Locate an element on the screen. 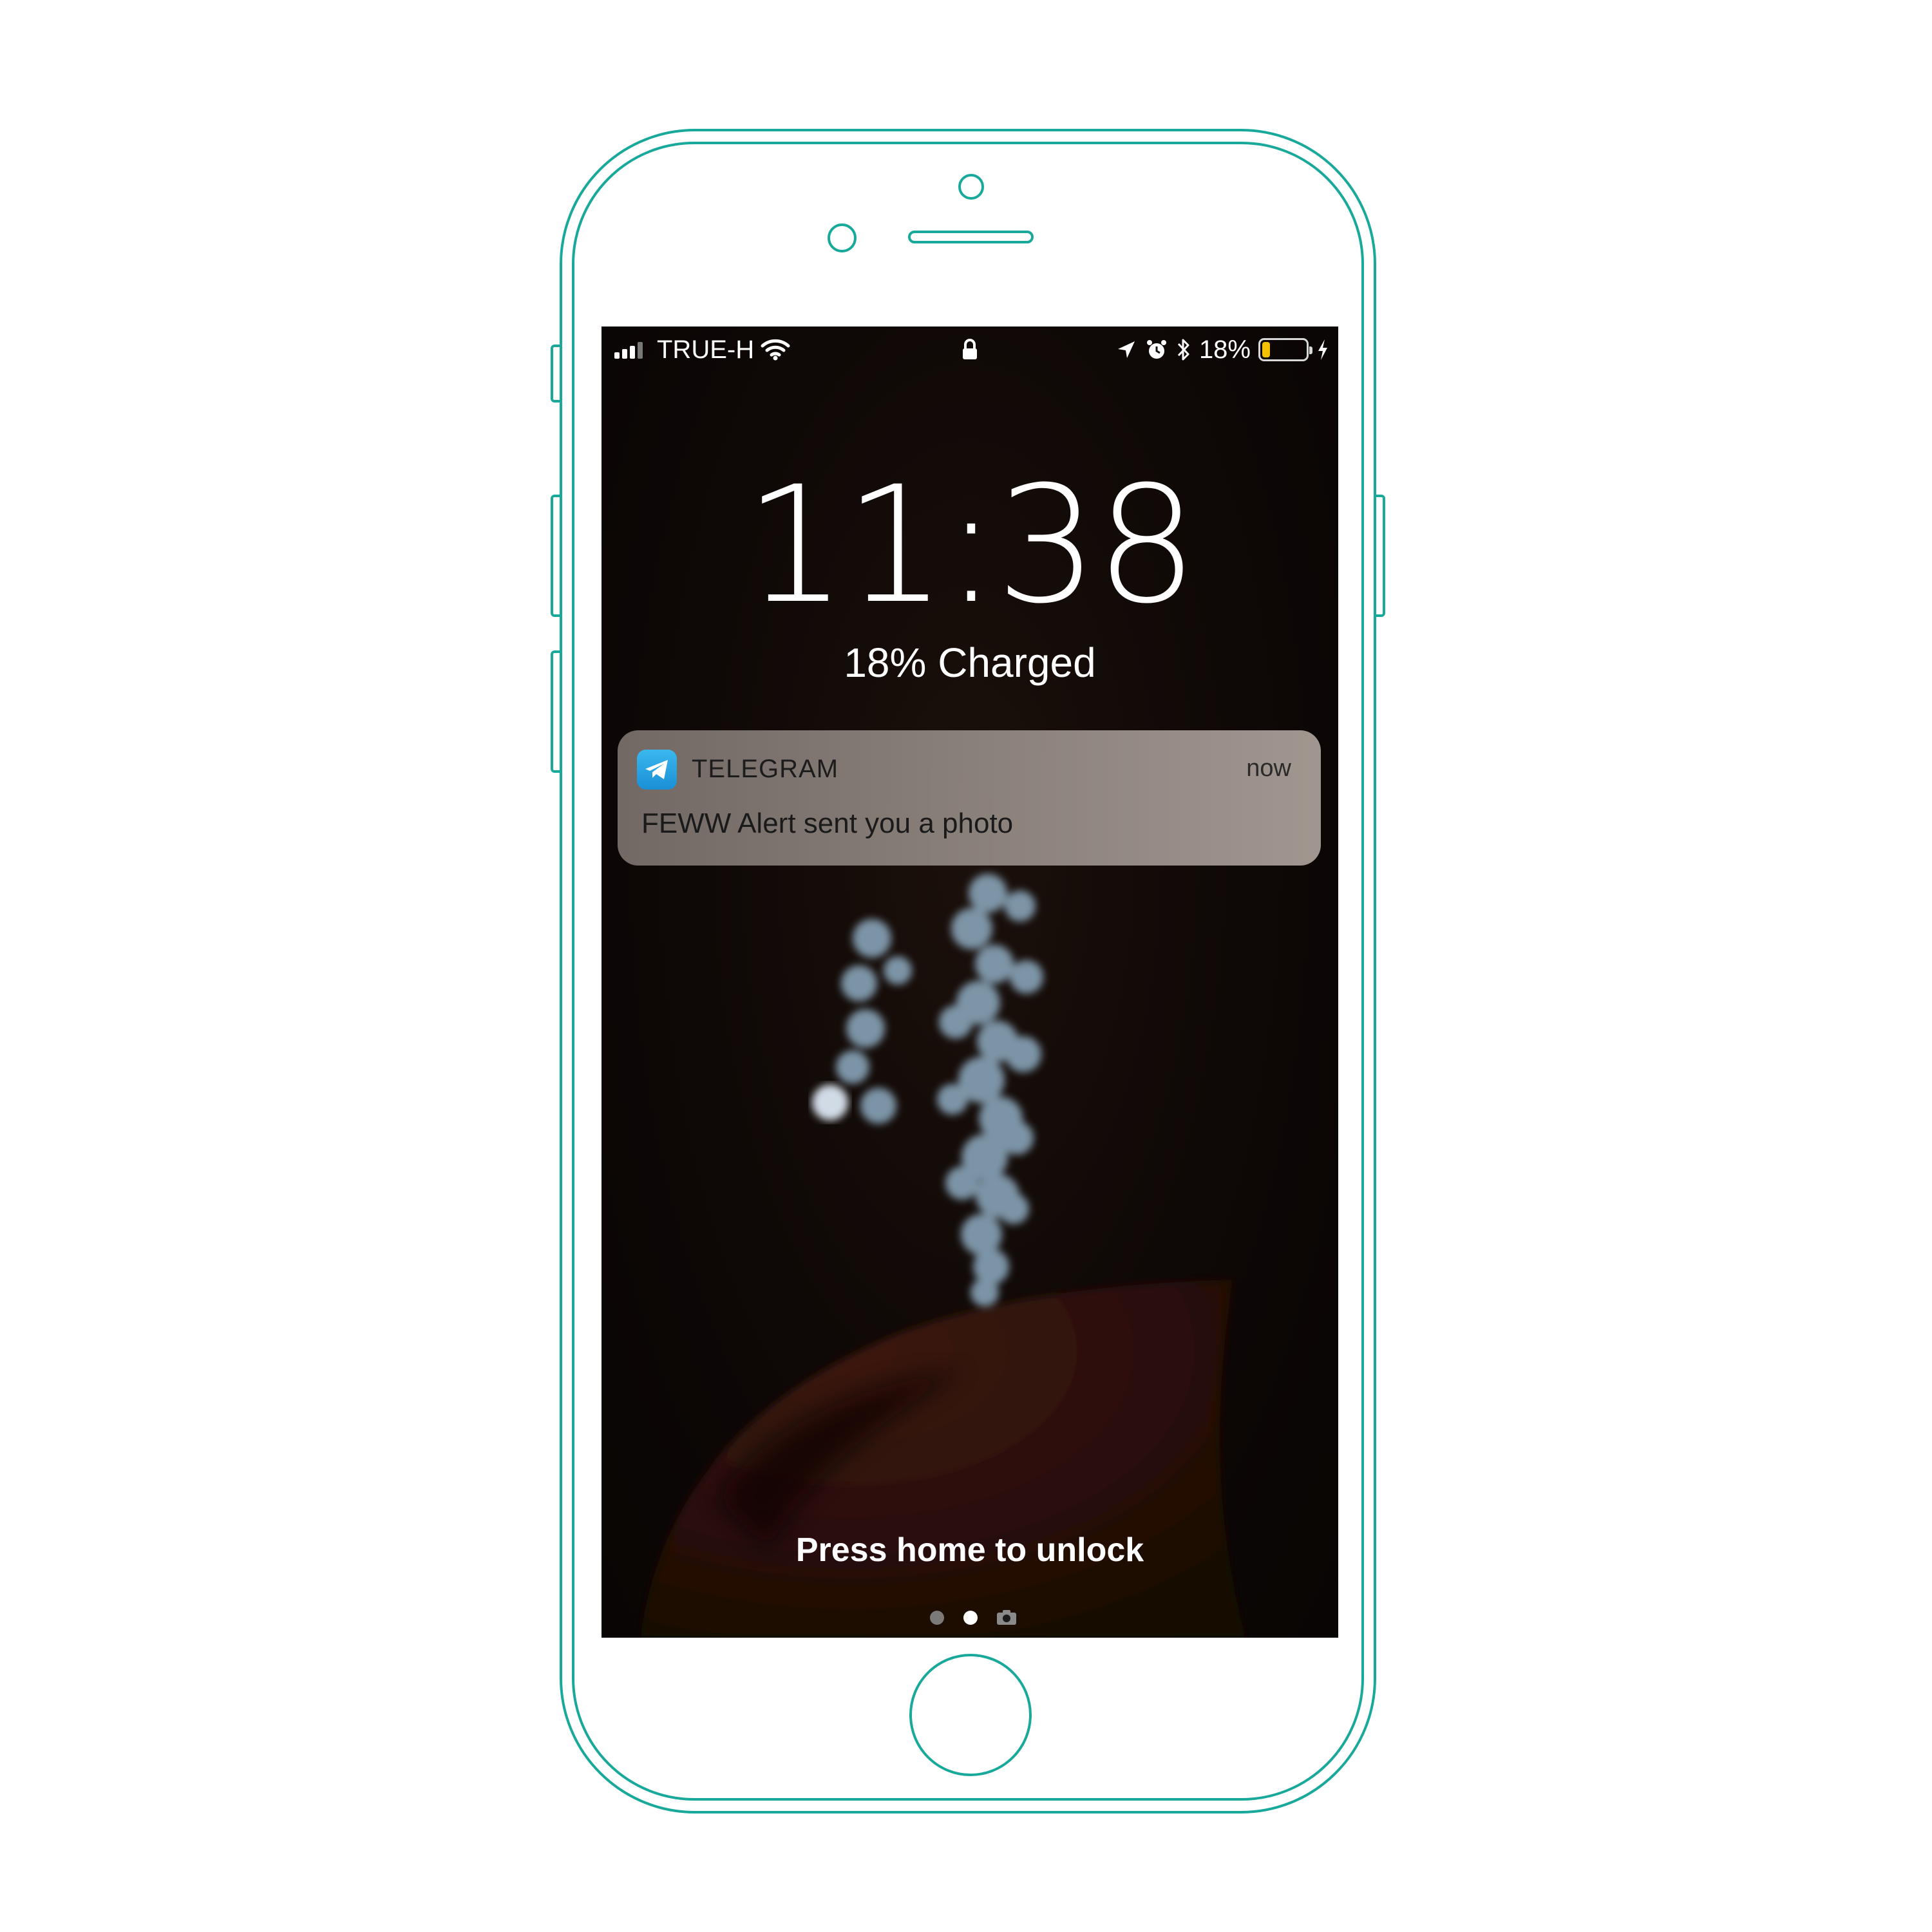 Image resolution: width=1932 pixels, height=1932 pixels. lock-icon is located at coordinates (970, 349).